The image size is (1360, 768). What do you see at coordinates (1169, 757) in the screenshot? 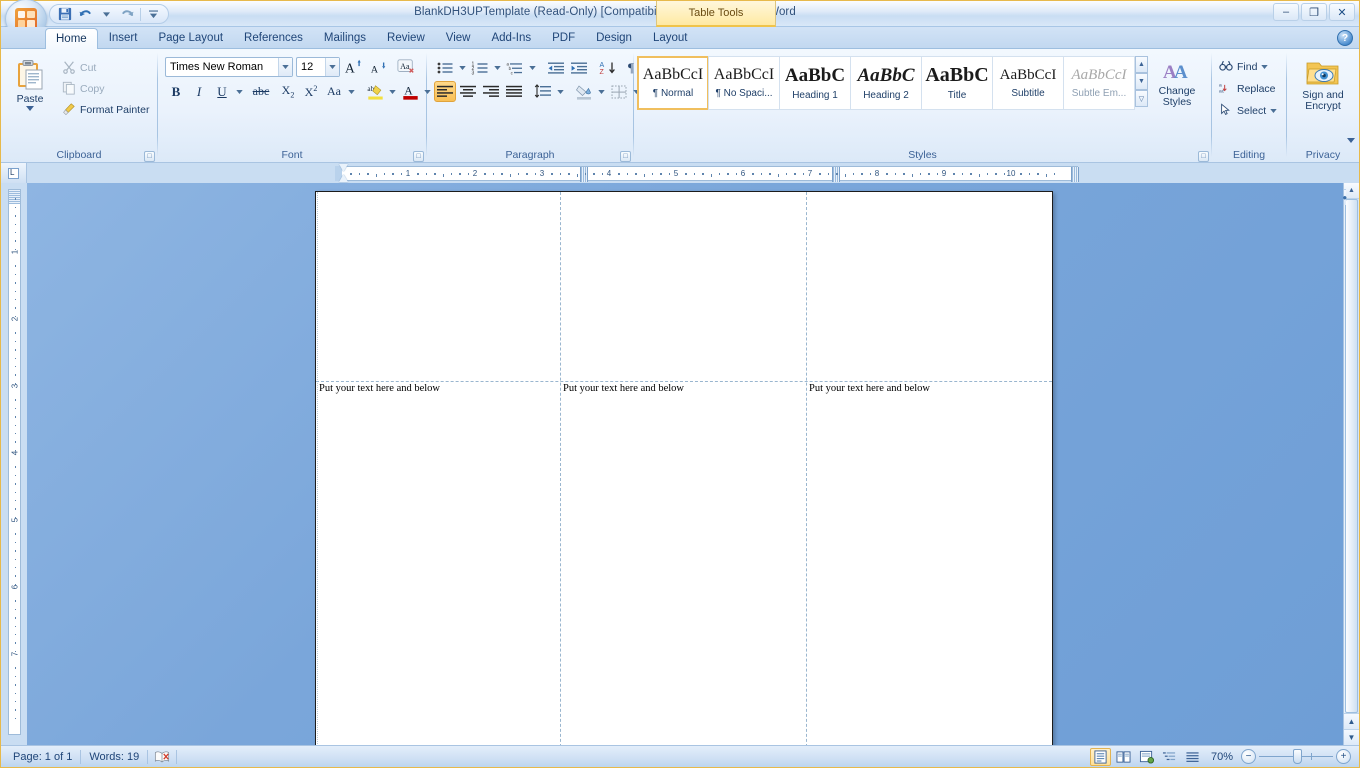
I see `outline-view-button` at bounding box center [1169, 757].